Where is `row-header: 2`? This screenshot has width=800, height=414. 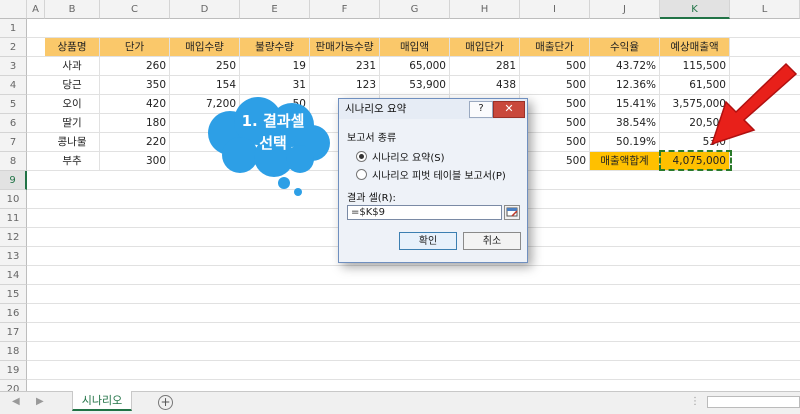
row-header: 2 is located at coordinates (13, 47).